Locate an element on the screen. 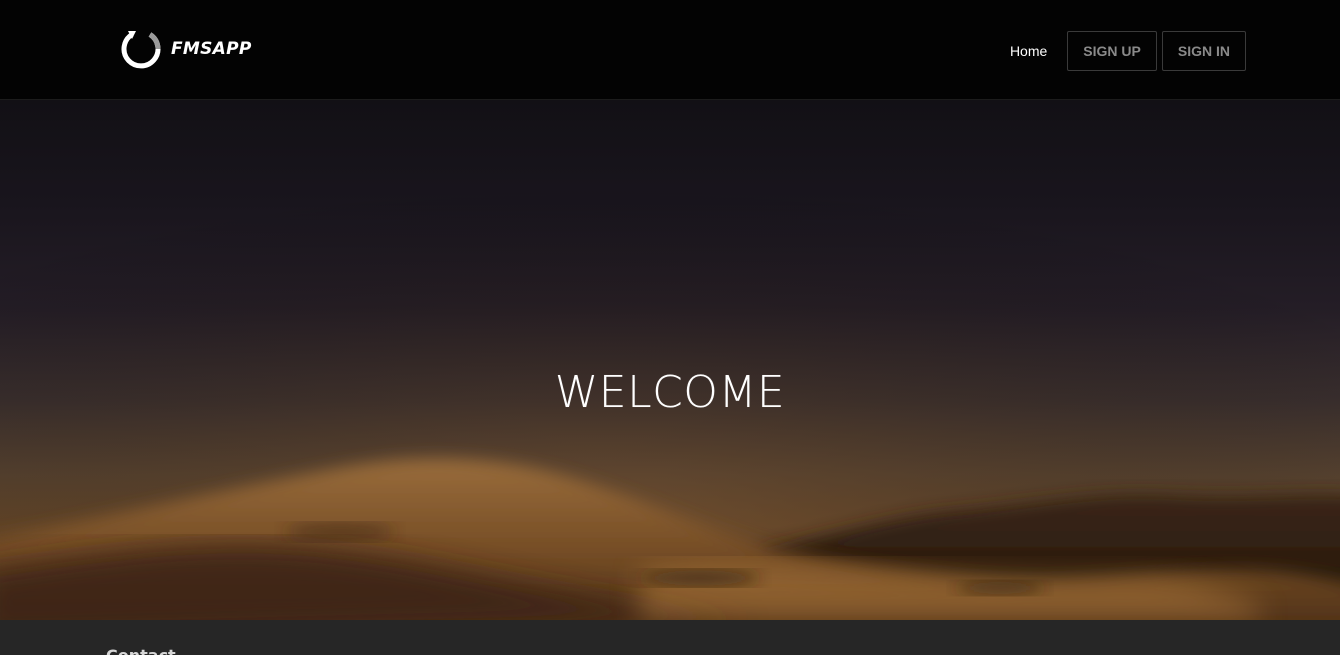 This screenshot has width=1340, height=655. footer: Contact is located at coordinates (670, 637).